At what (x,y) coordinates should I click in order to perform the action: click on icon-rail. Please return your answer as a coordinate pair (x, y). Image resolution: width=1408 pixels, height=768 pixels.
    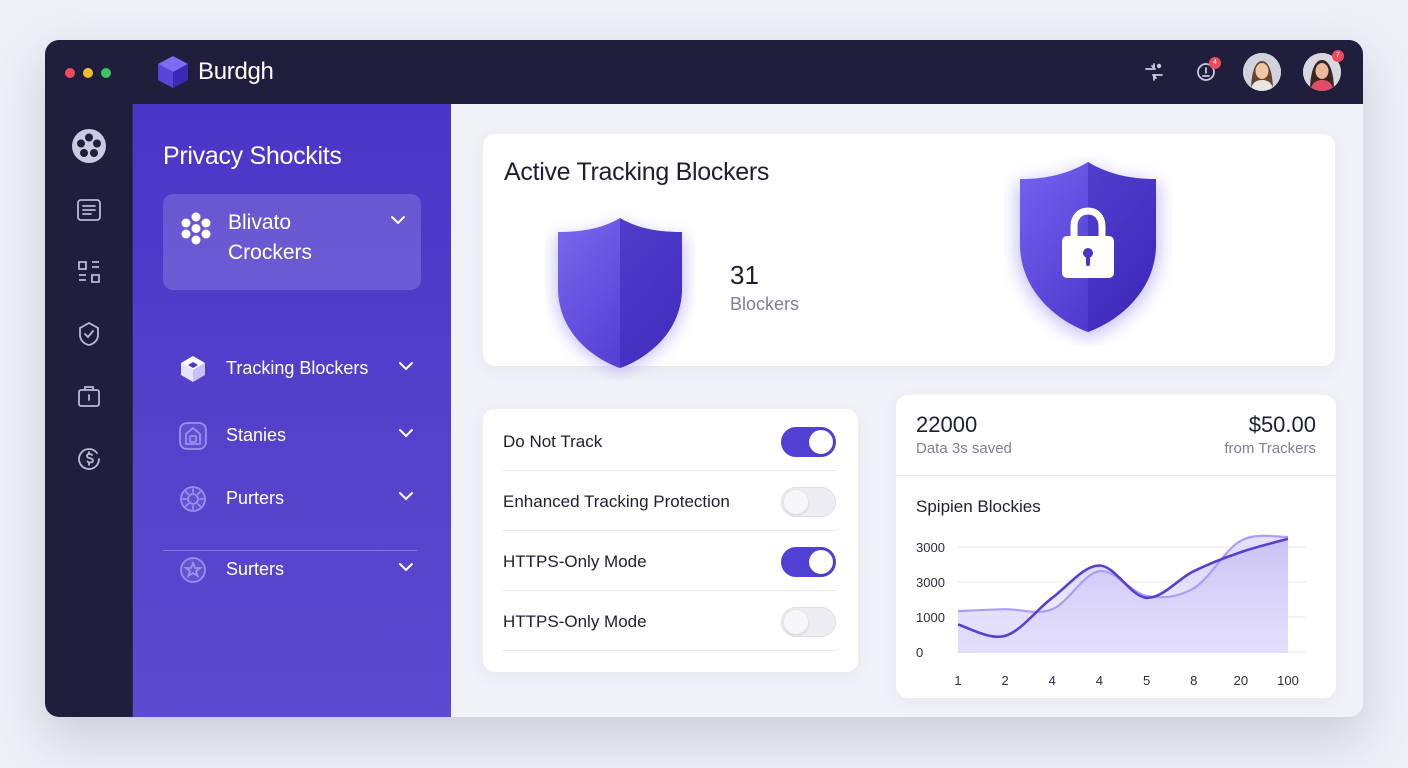
    Looking at the image, I should click on (89, 410).